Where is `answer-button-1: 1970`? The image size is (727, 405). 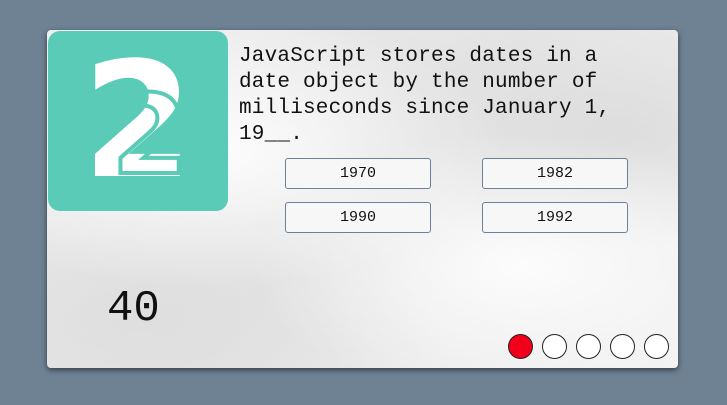
answer-button-1: 1970 is located at coordinates (358, 173).